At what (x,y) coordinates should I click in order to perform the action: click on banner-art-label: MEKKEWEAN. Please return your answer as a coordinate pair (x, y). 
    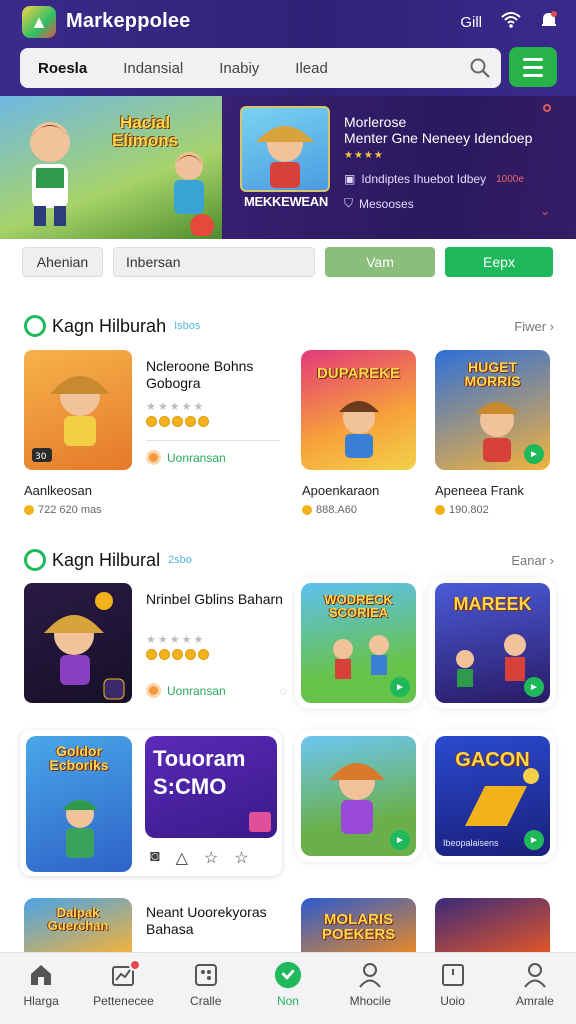
    Looking at the image, I should click on (286, 201).